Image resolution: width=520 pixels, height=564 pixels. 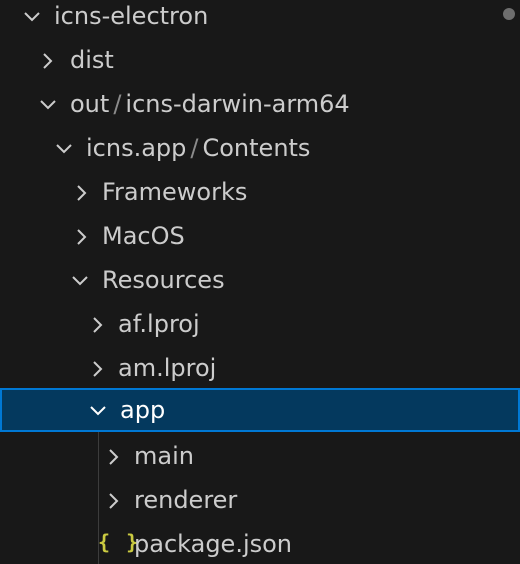 I want to click on tree-root-icns-electron: icns-electron, so click(x=260, y=19).